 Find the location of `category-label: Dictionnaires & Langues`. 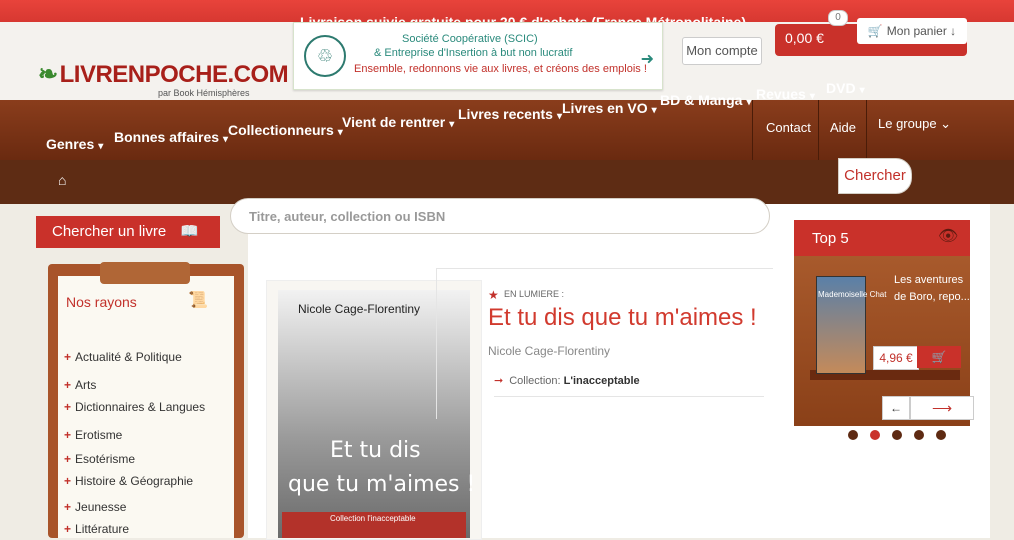

category-label: Dictionnaires & Langues is located at coordinates (140, 407).